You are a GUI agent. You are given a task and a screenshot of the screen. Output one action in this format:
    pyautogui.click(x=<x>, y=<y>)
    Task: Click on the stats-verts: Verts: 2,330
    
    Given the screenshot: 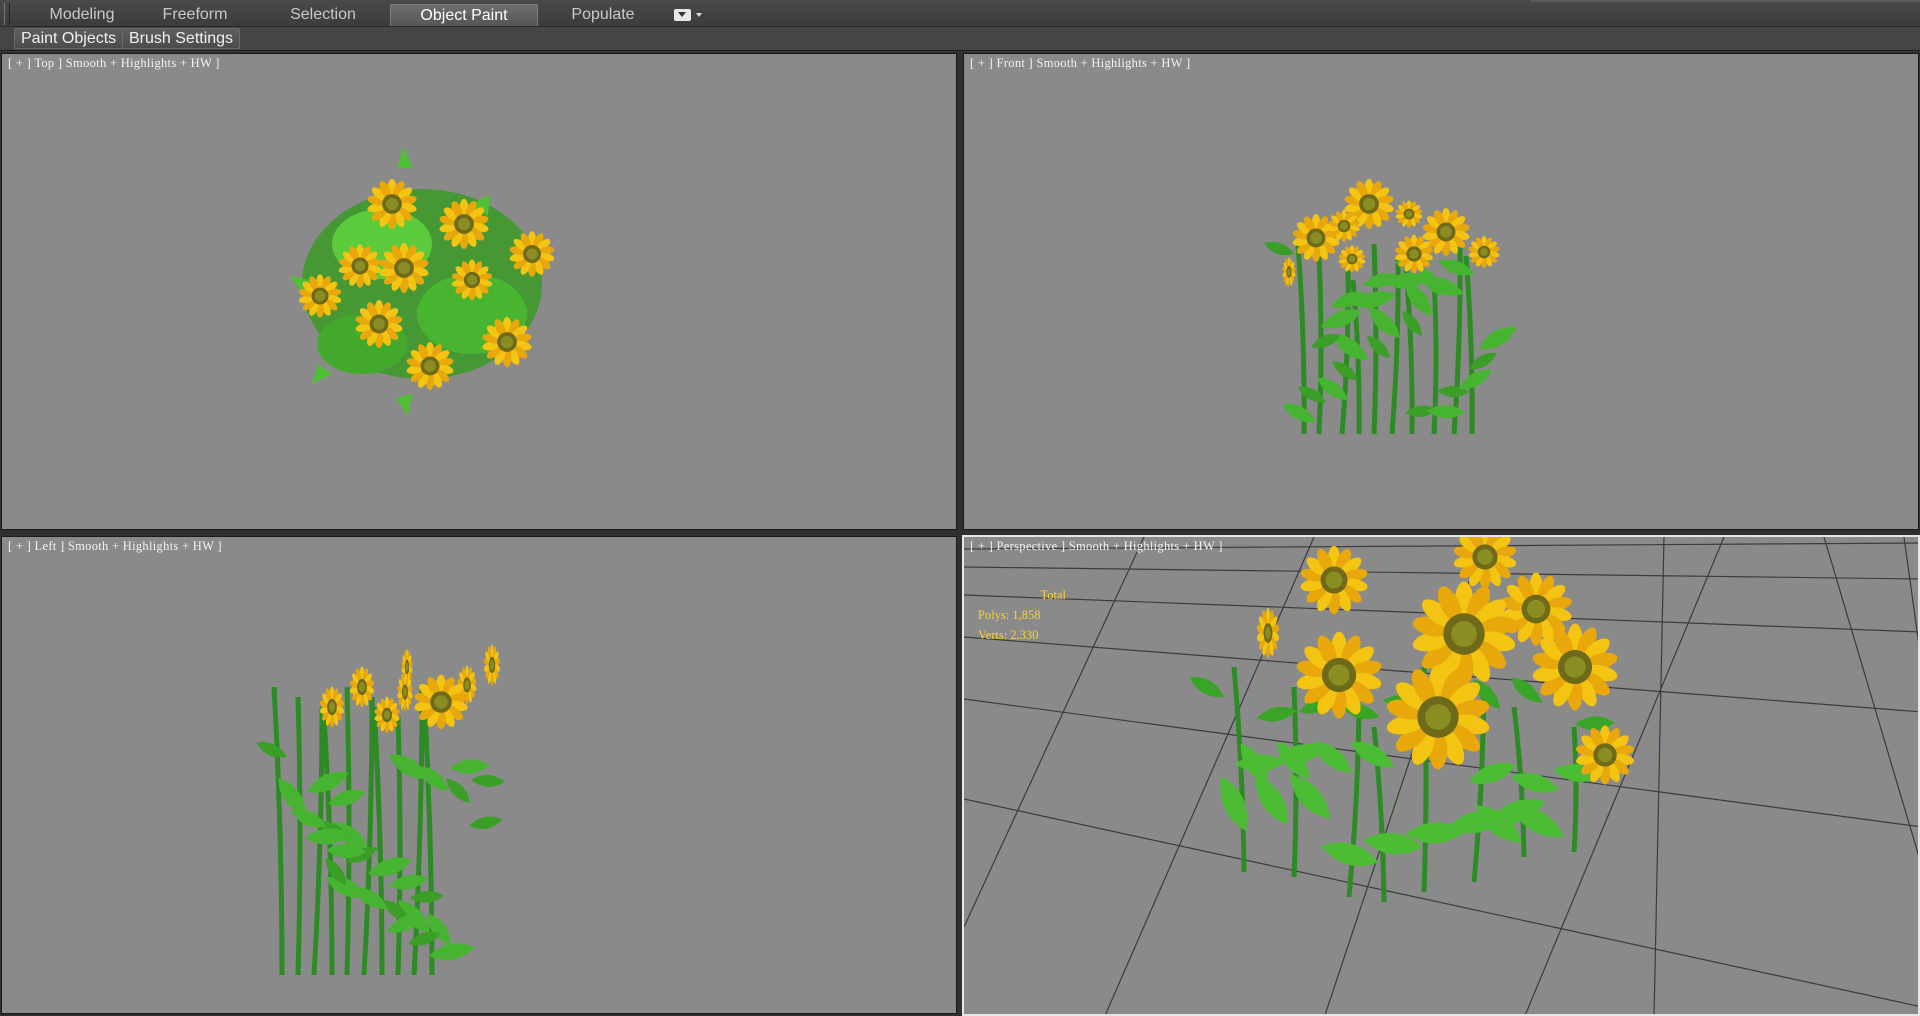 What is the action you would take?
    pyautogui.click(x=1008, y=635)
    